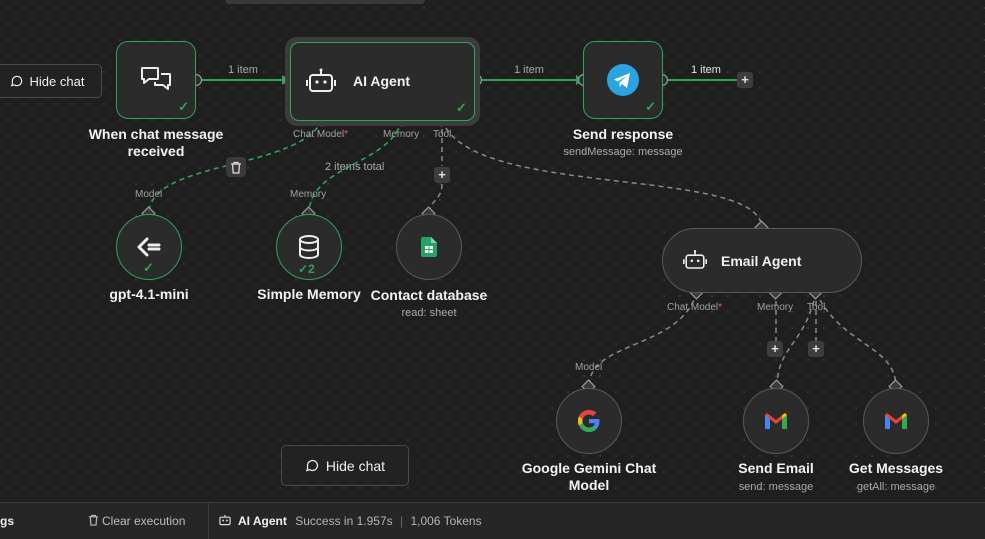 The width and height of the screenshot is (985, 539). I want to click on hide-chat-button-bottom: Hide chat, so click(345, 465).